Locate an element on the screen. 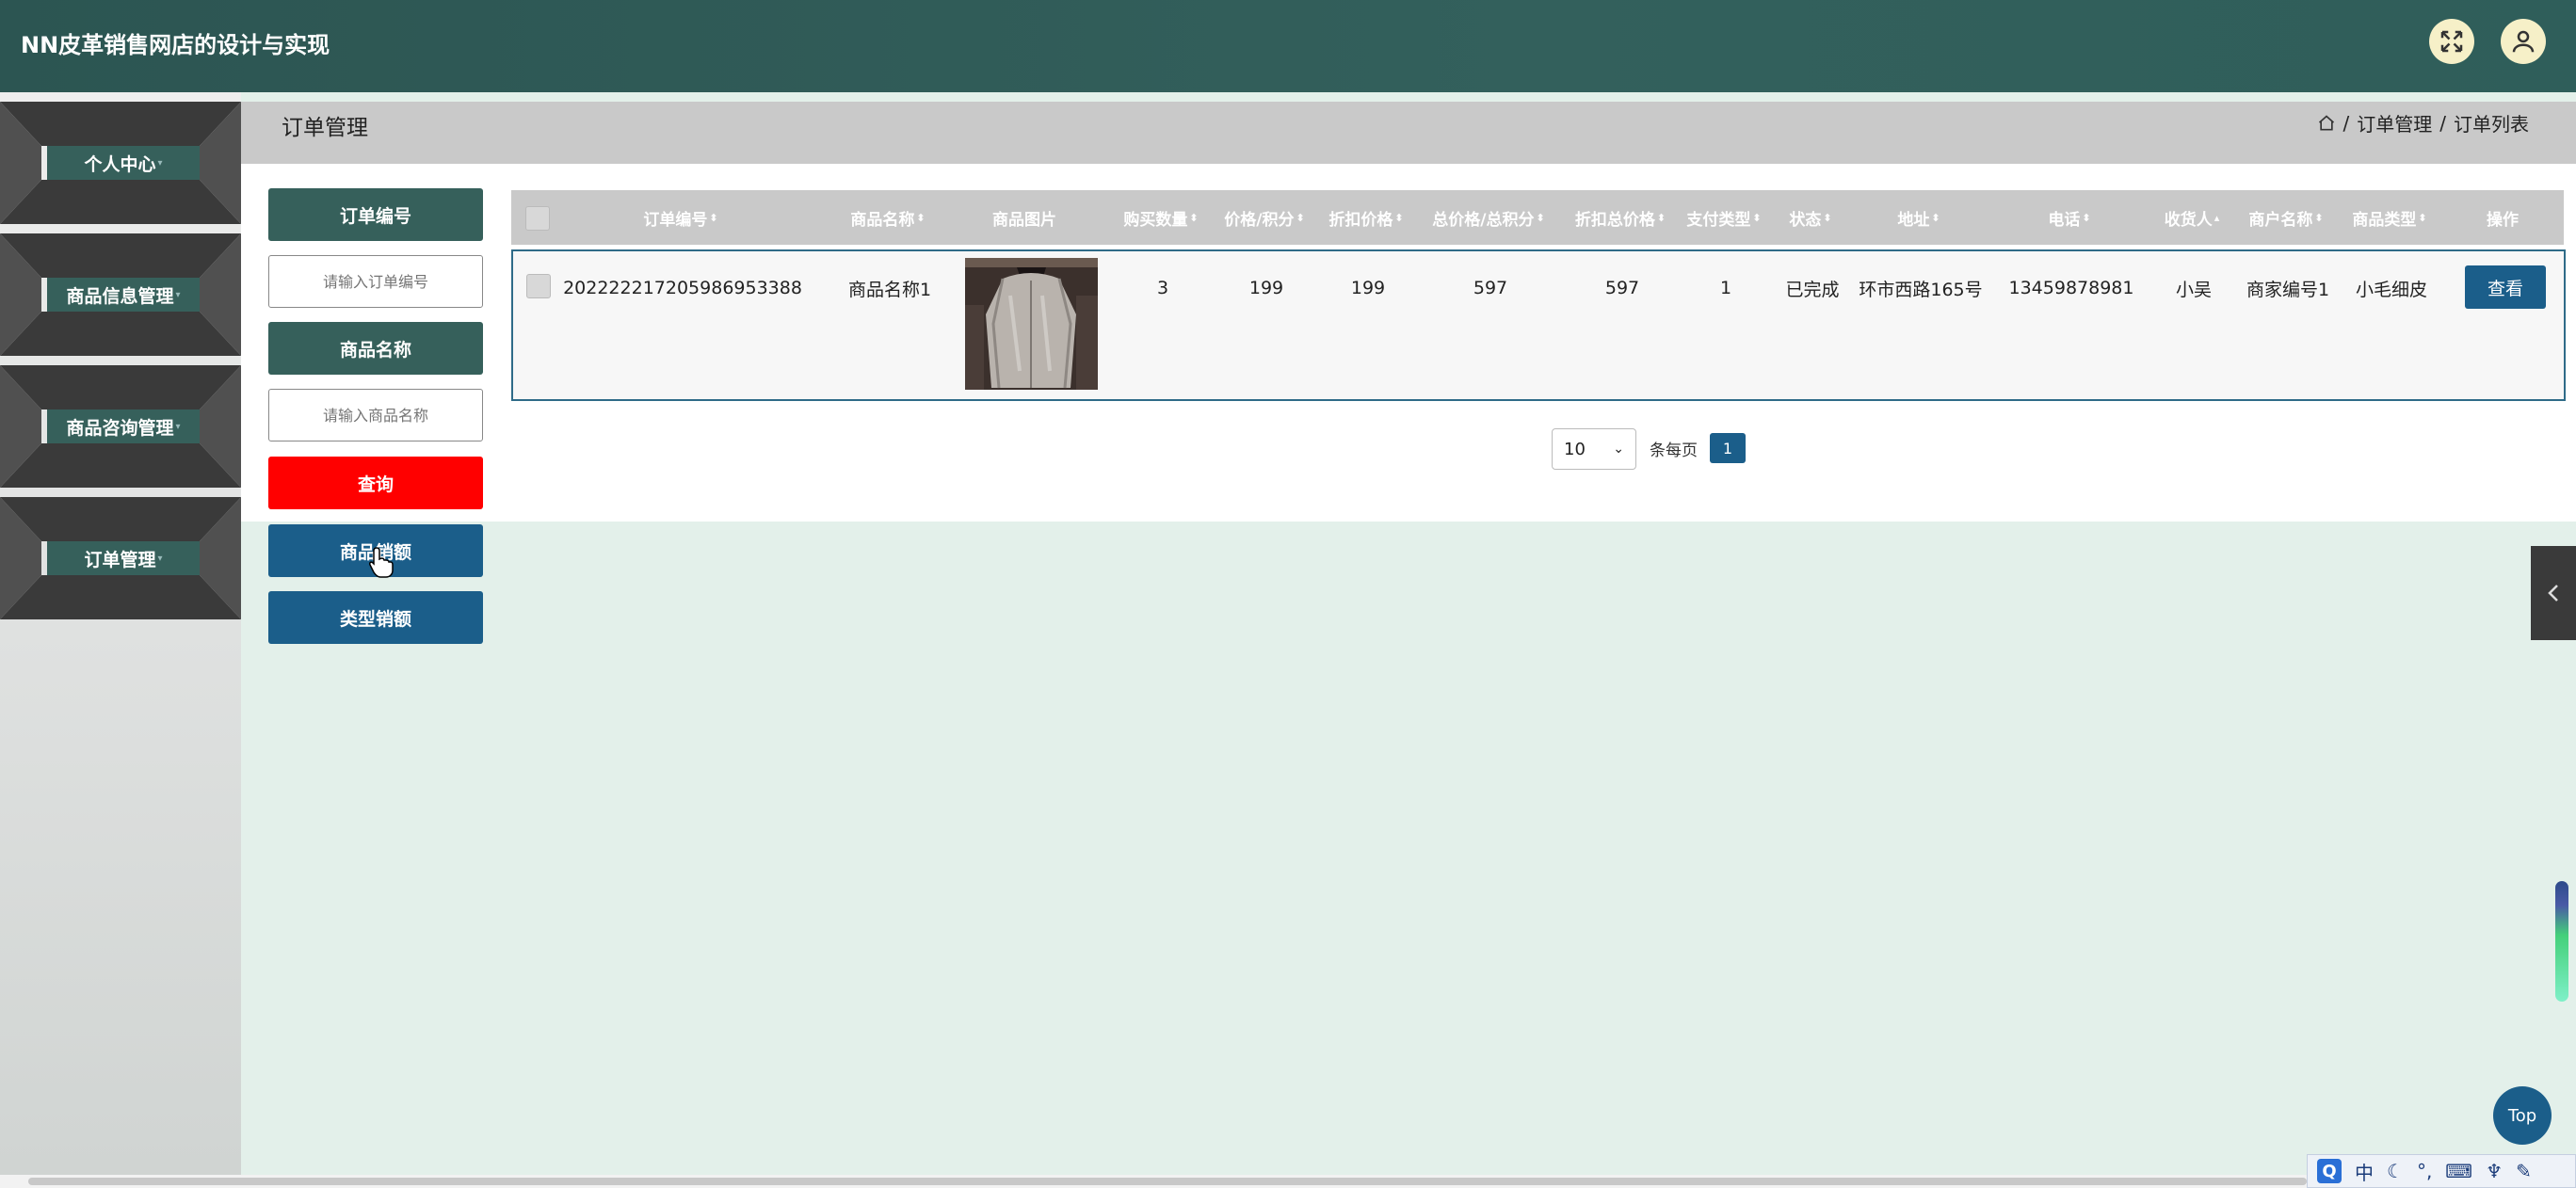 This screenshot has width=2576, height=1188. chevron-left-icon is located at coordinates (2553, 593).